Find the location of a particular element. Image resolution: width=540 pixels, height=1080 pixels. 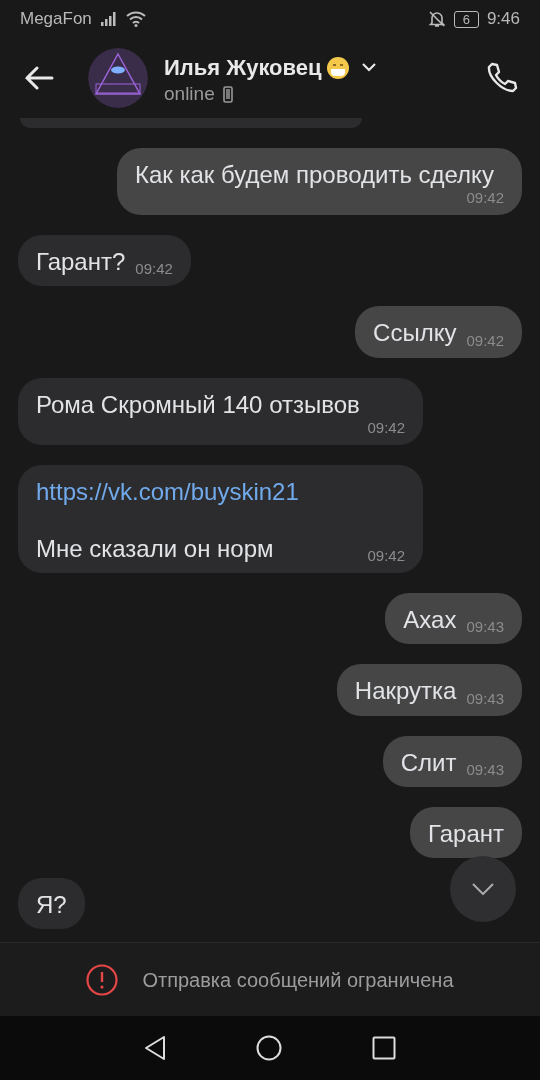

carrier-name: MegaFon is located at coordinates (56, 19).